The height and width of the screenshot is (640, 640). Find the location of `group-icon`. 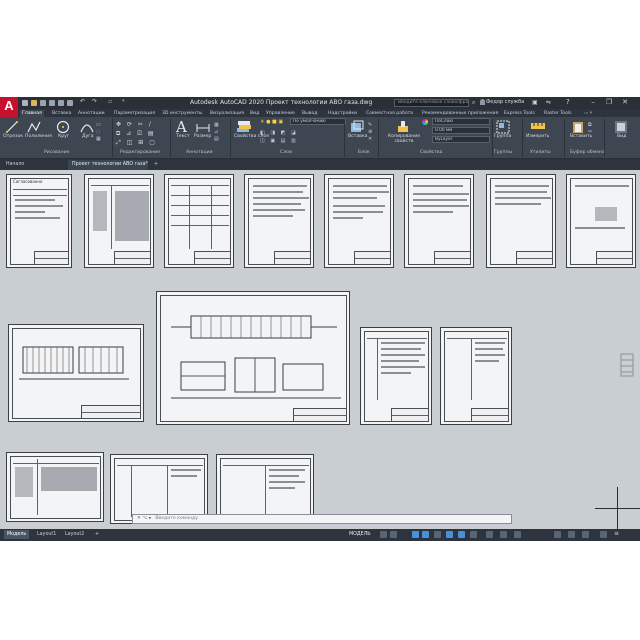

group-icon is located at coordinates (503, 127).